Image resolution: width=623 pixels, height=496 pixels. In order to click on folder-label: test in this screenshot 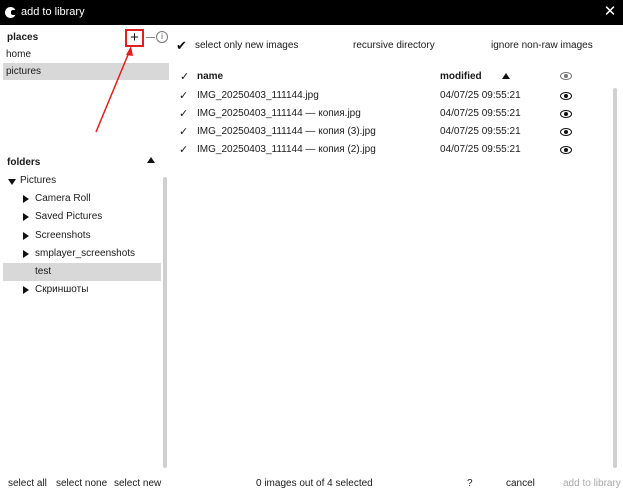, I will do `click(43, 271)`.